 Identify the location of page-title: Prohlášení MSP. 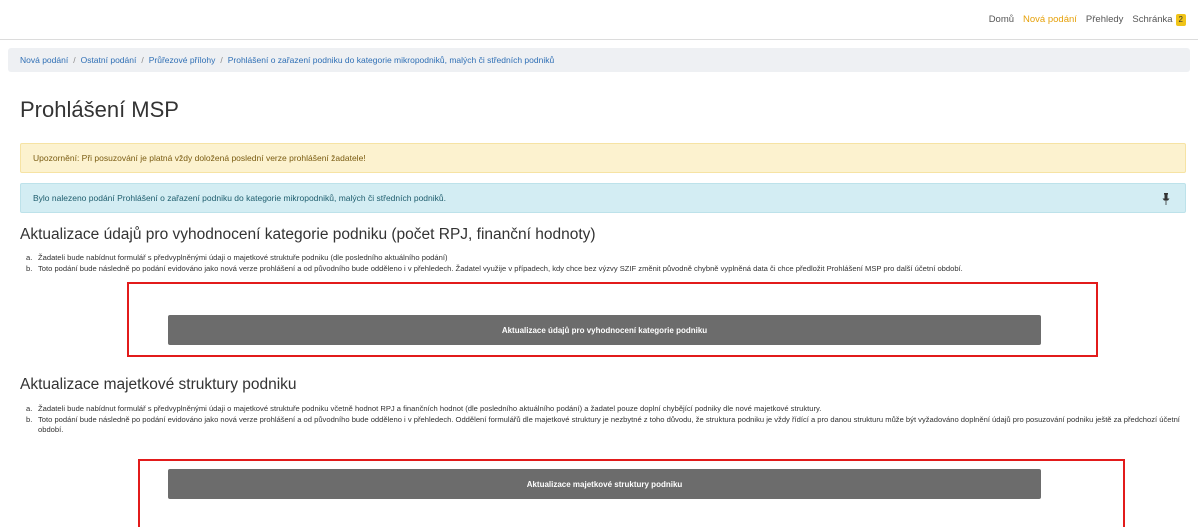
(99, 109).